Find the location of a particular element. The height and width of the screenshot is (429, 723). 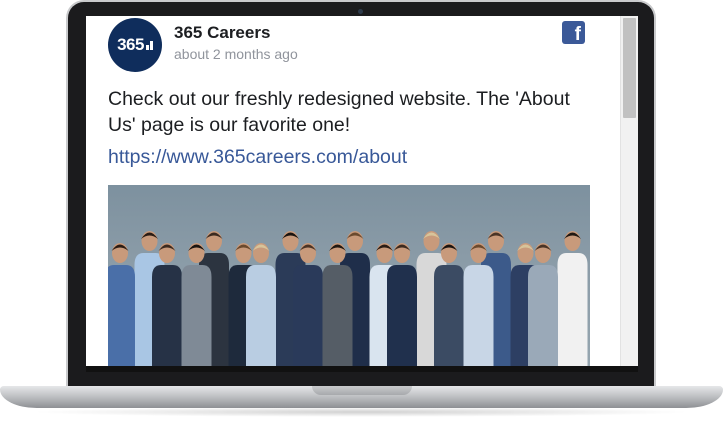

post-timestamp: about 2 months ago is located at coordinates (236, 54).